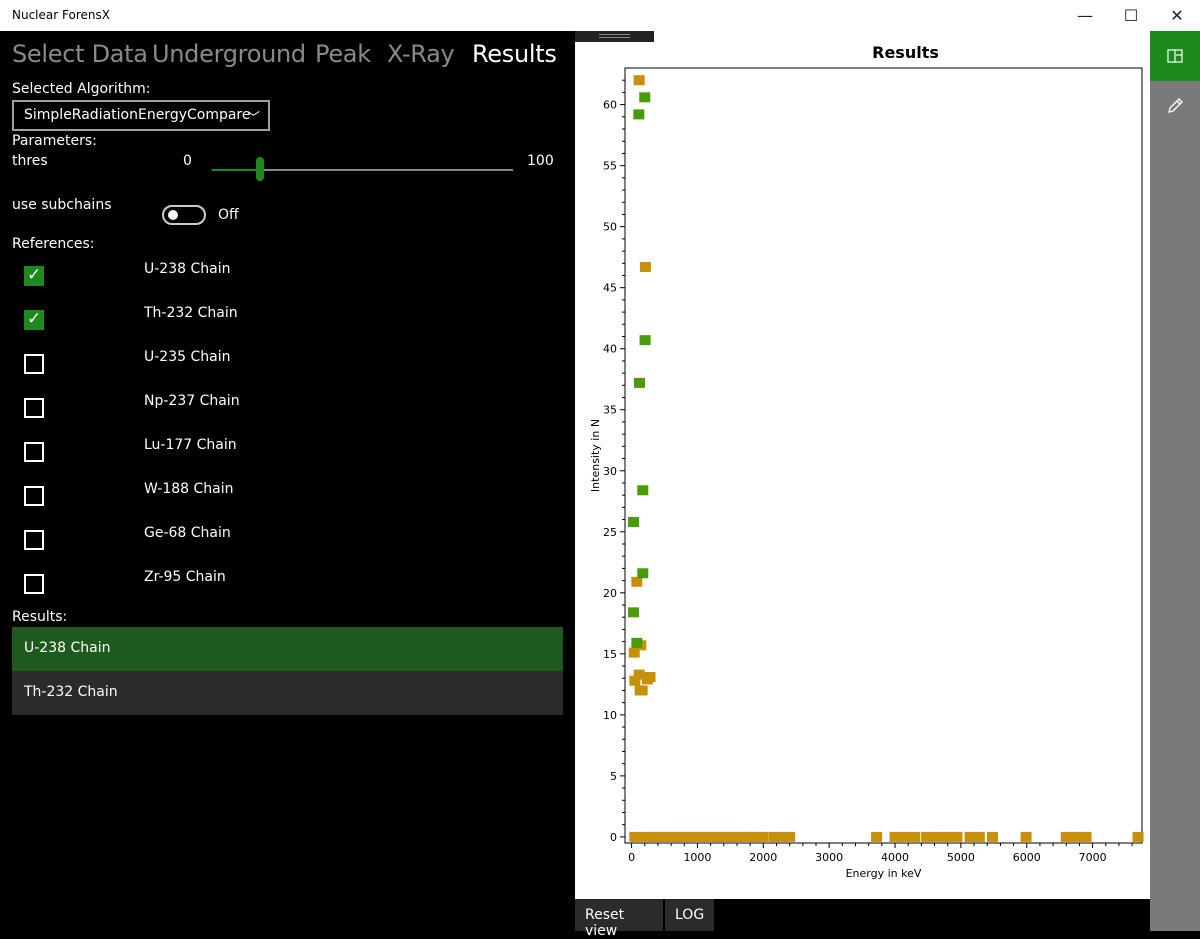 The image size is (1200, 939). Describe the element at coordinates (829, 857) in the screenshot. I see `x-tick-label: 3000` at that location.